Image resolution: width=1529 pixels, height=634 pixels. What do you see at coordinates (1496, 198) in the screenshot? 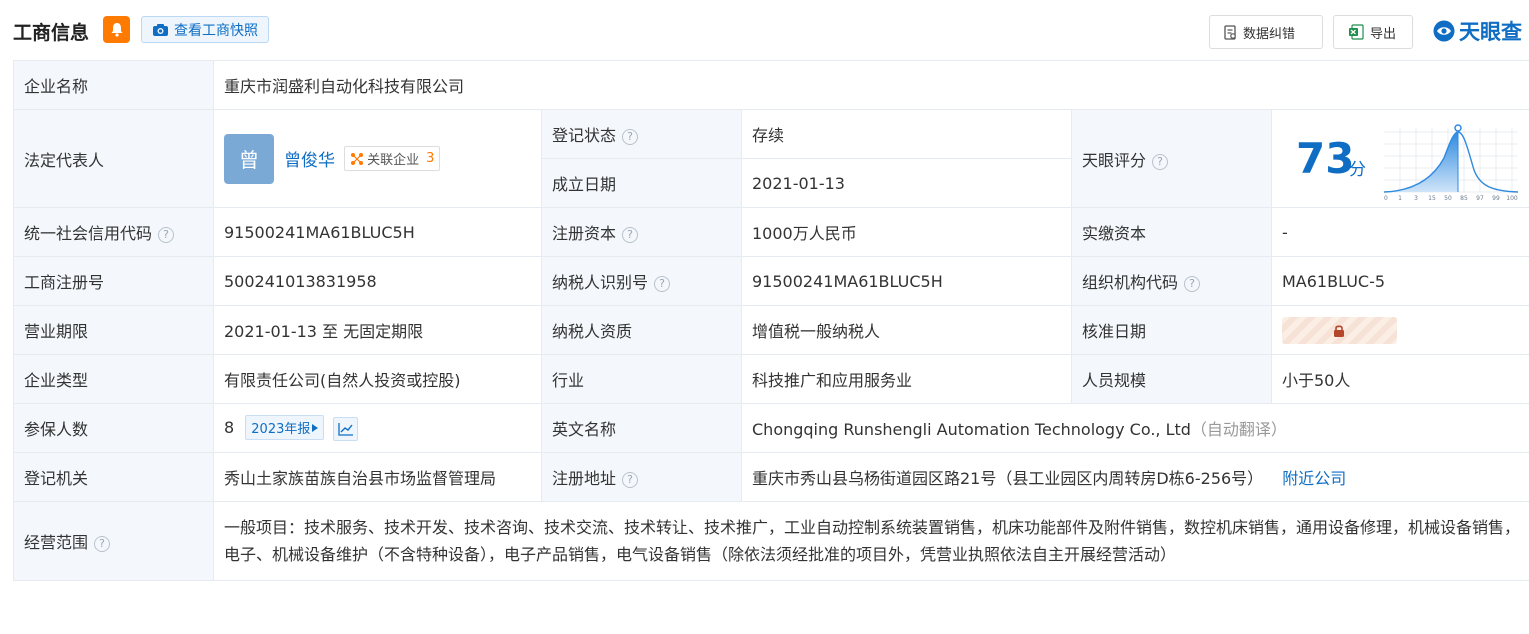
I see `axis-tick-label: 99` at bounding box center [1496, 198].